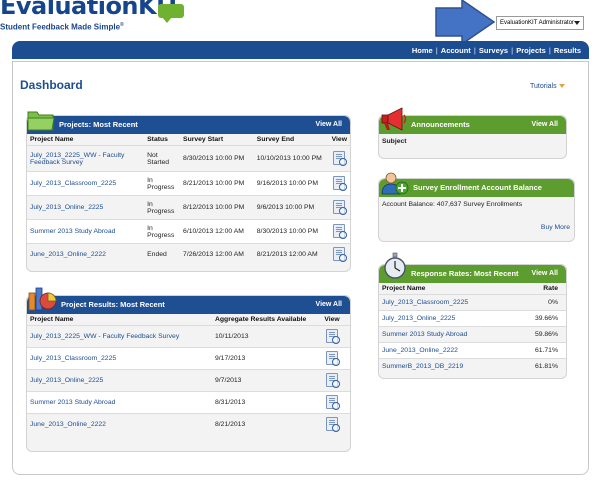  I want to click on status-text: Not Started, so click(158, 158).